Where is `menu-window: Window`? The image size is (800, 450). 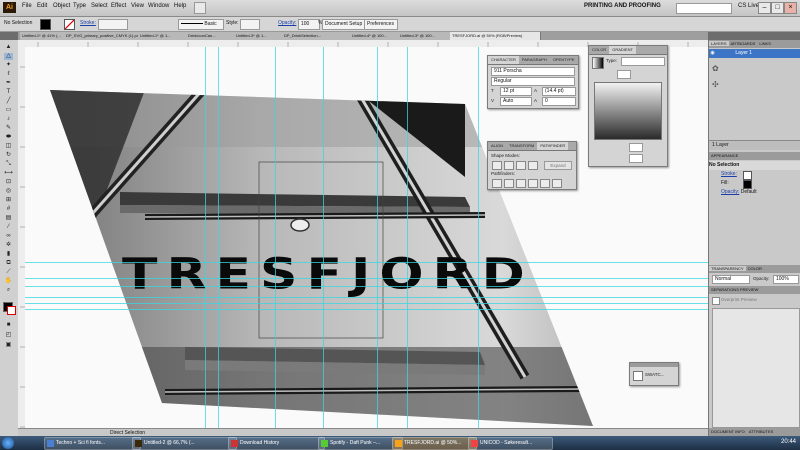 menu-window: Window is located at coordinates (158, 6).